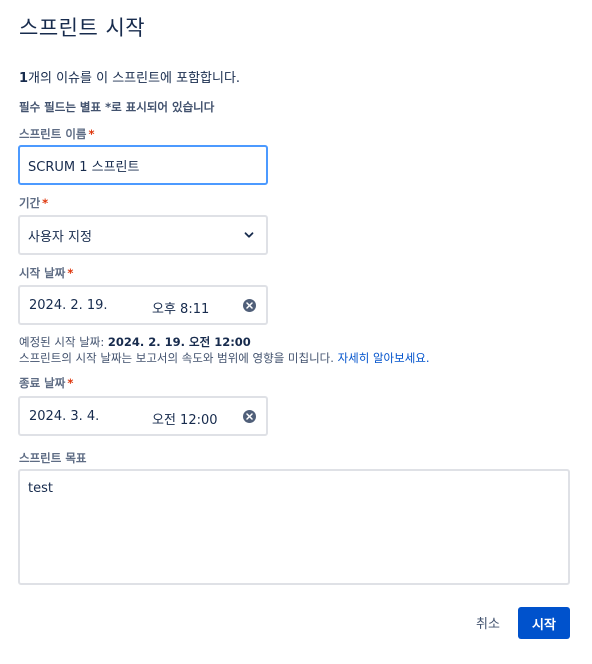 Image resolution: width=592 pixels, height=664 pixels. I want to click on planned-start-prefix: 예정된 시작 날짜:, so click(63, 342).